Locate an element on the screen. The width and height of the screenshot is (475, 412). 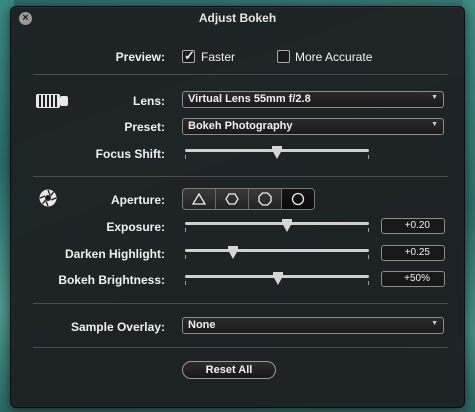
focus-shift-knob-tip is located at coordinates (277, 154).